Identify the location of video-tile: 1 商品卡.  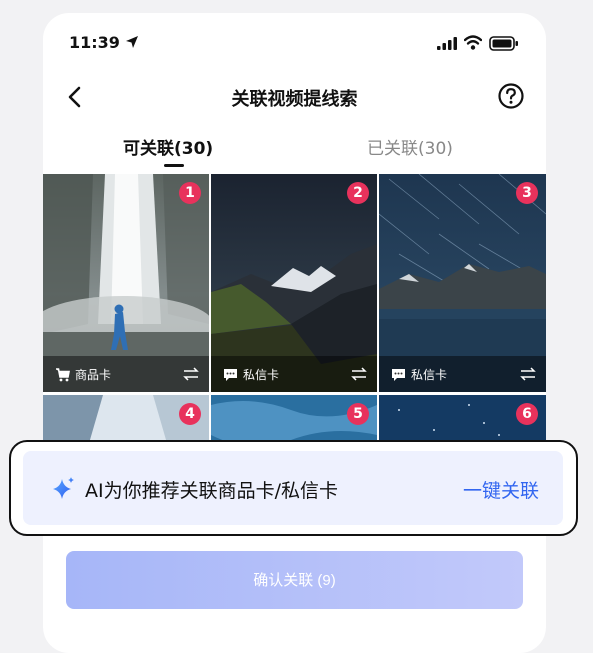
(126, 283).